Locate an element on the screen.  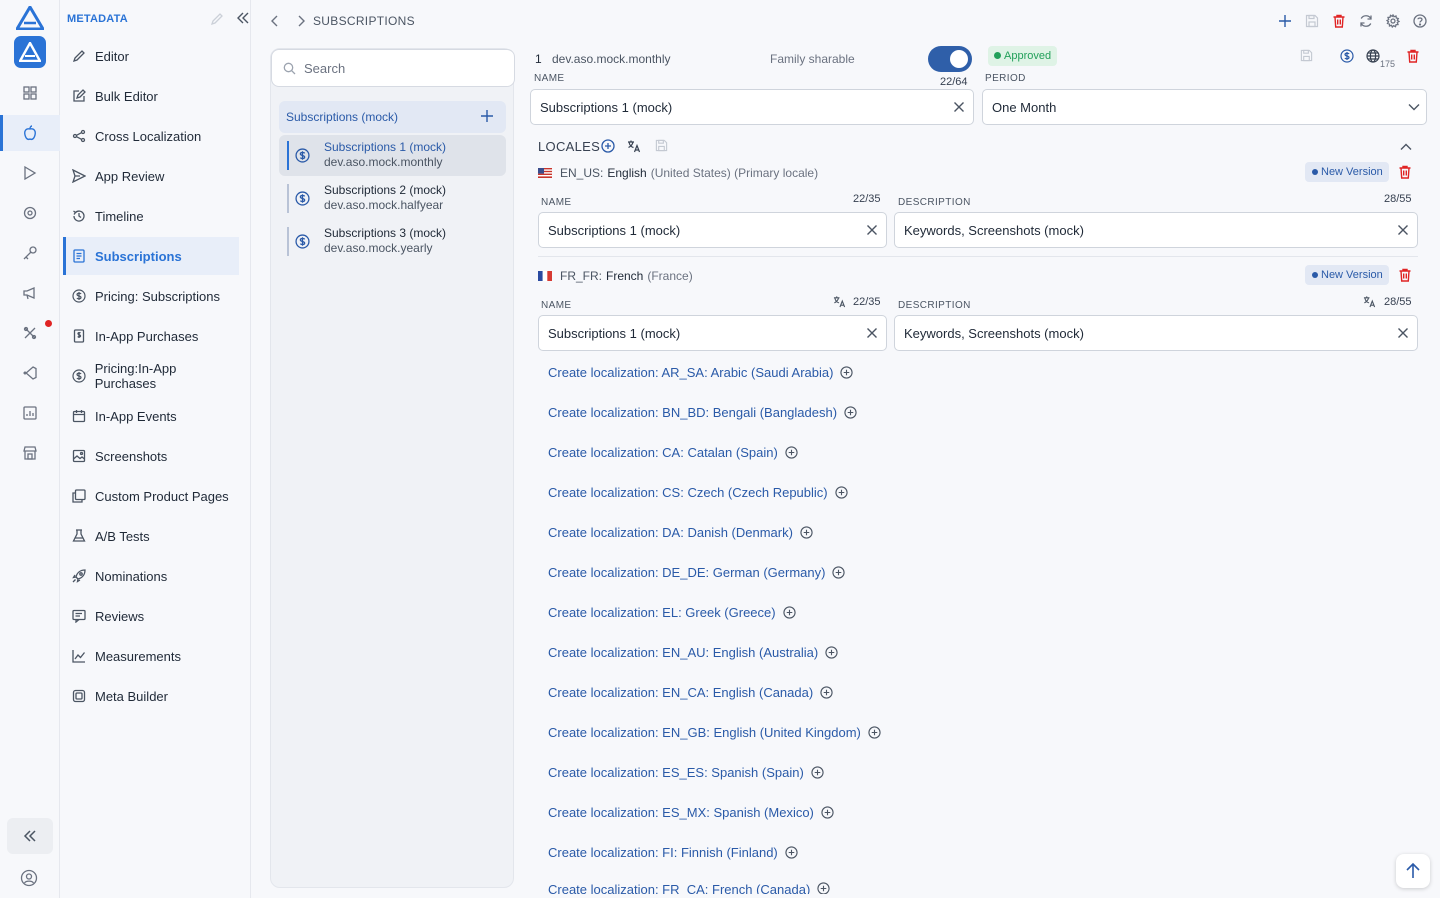
user-avatar-icon is located at coordinates (29, 878).